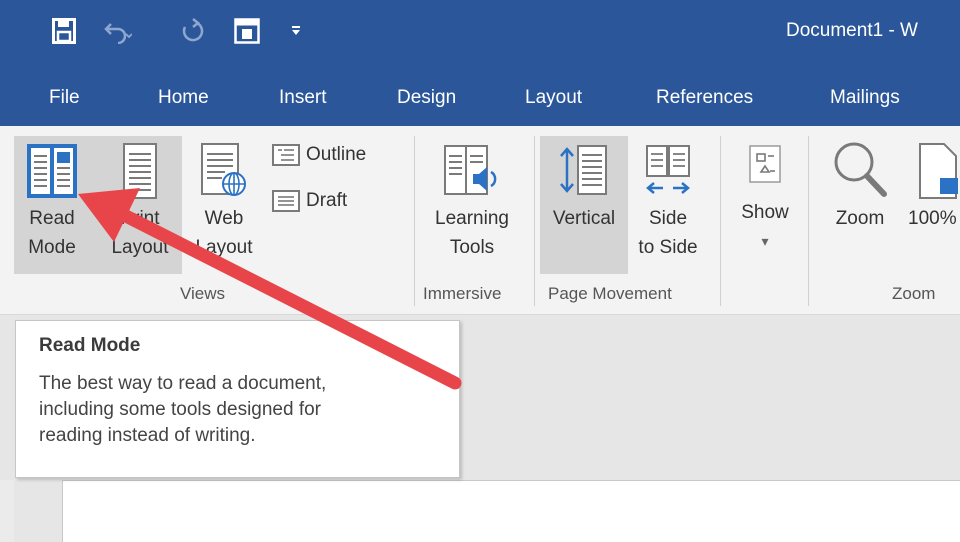 The width and height of the screenshot is (960, 542). What do you see at coordinates (472, 199) in the screenshot?
I see `learning-tools-button: Learning Tools` at bounding box center [472, 199].